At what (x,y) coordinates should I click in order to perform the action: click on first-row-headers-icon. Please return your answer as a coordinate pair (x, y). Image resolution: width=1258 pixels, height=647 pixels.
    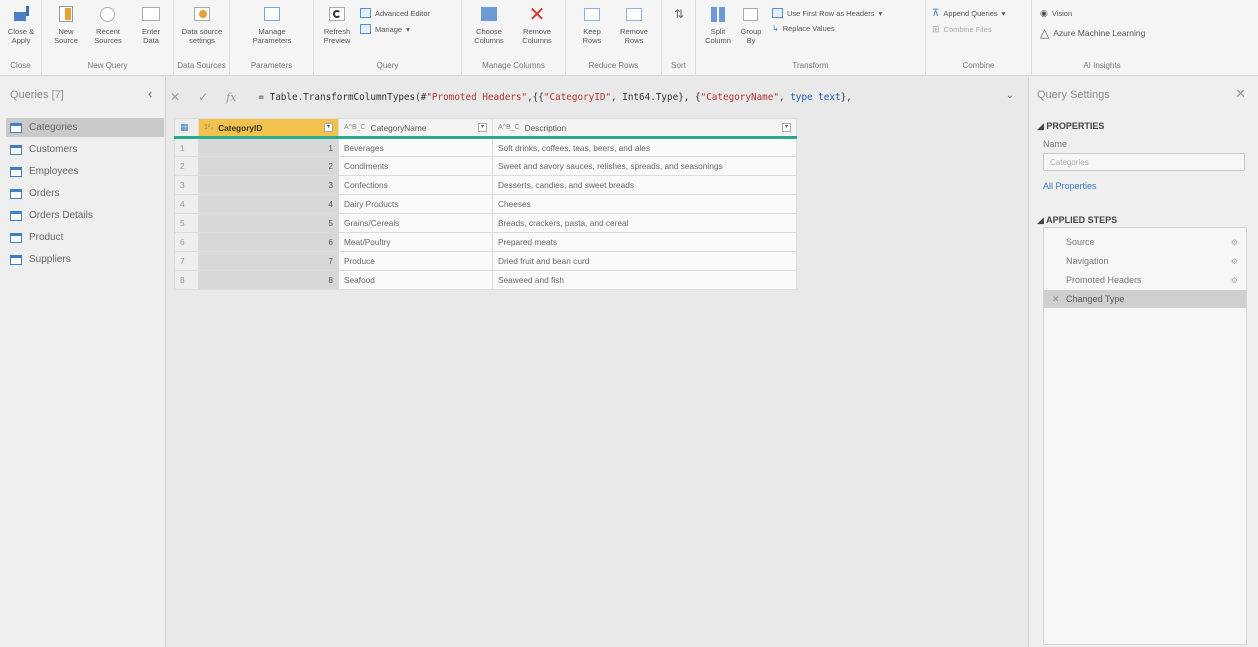
    Looking at the image, I should click on (777, 13).